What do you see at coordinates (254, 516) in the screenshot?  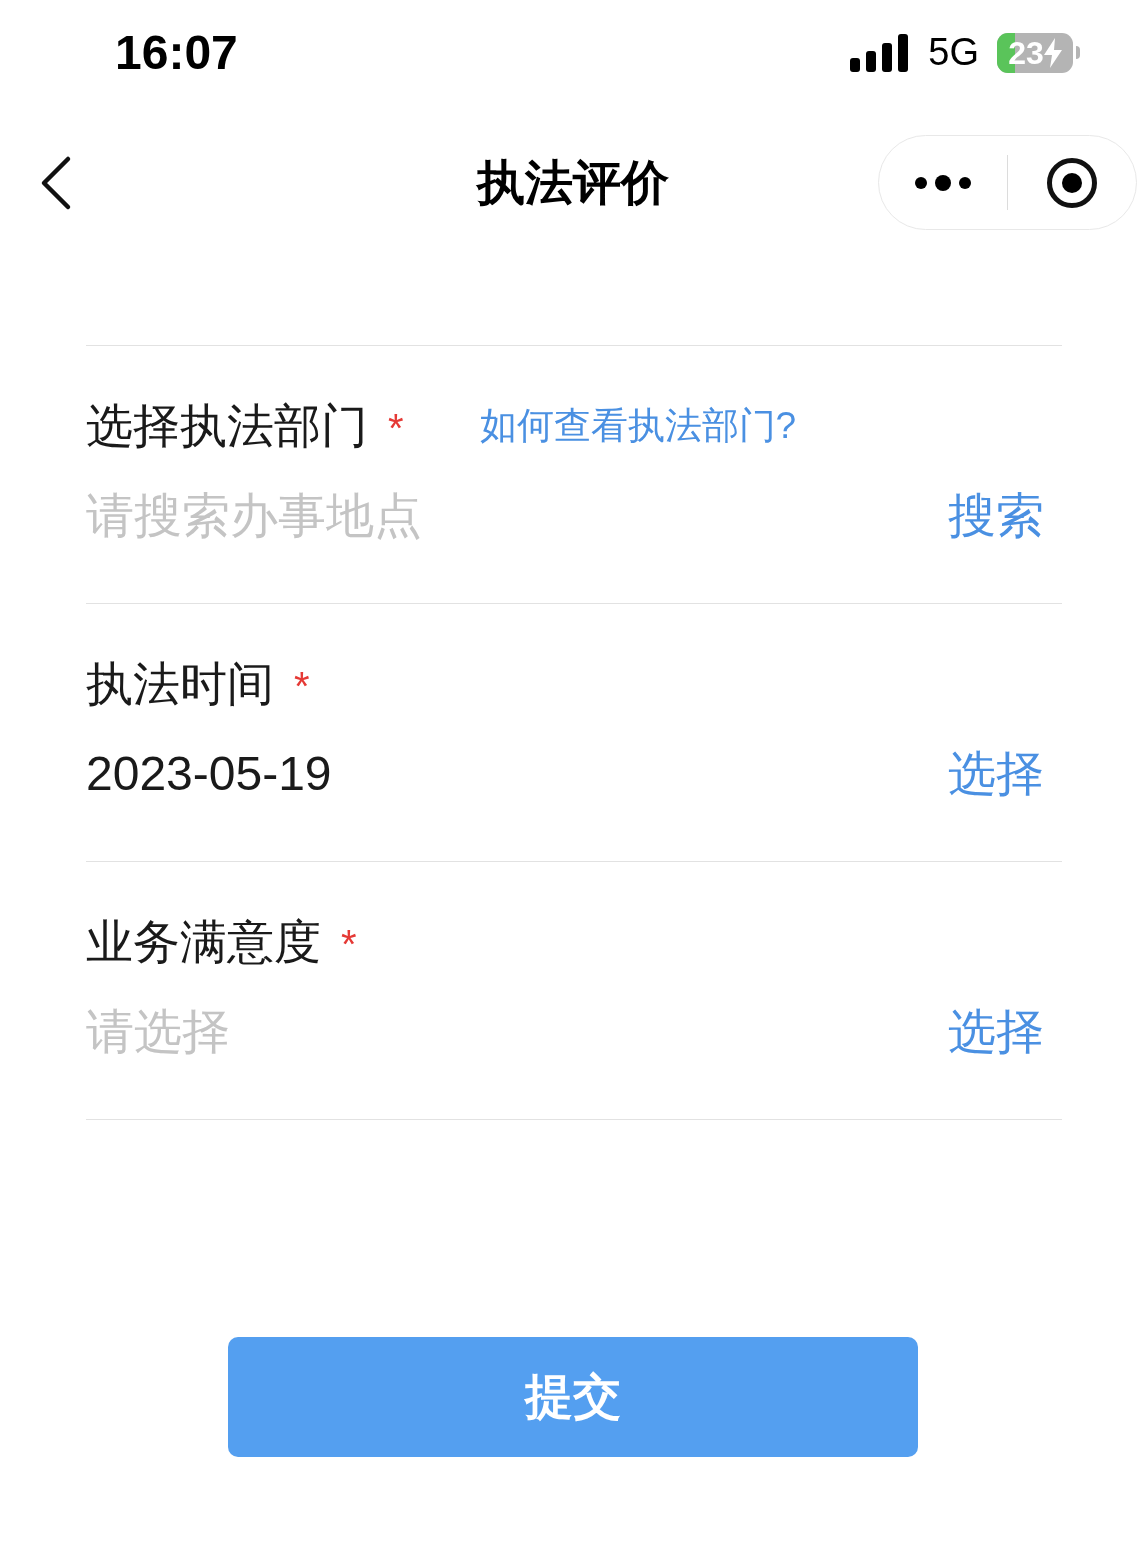 I see `input-field: 请搜索办事地点` at bounding box center [254, 516].